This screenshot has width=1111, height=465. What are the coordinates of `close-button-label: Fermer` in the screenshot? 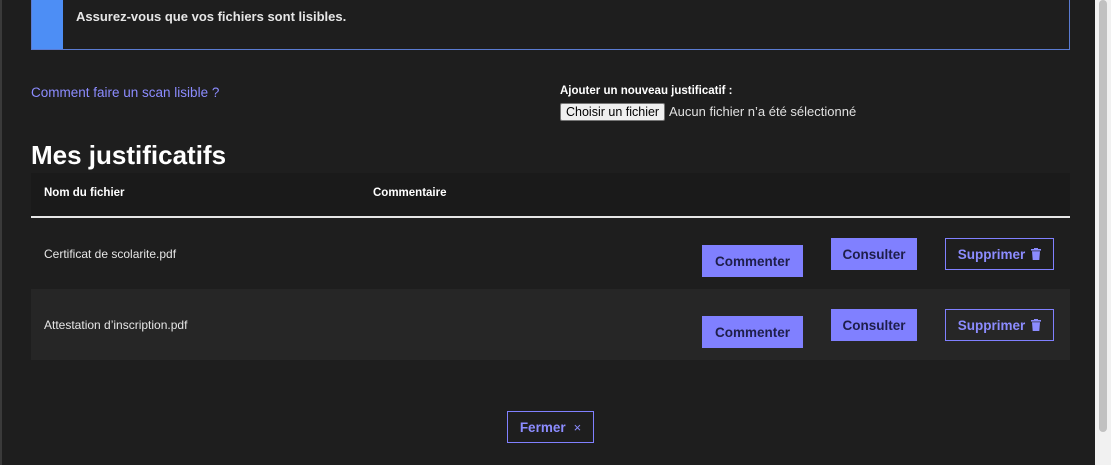 It's located at (542, 427).